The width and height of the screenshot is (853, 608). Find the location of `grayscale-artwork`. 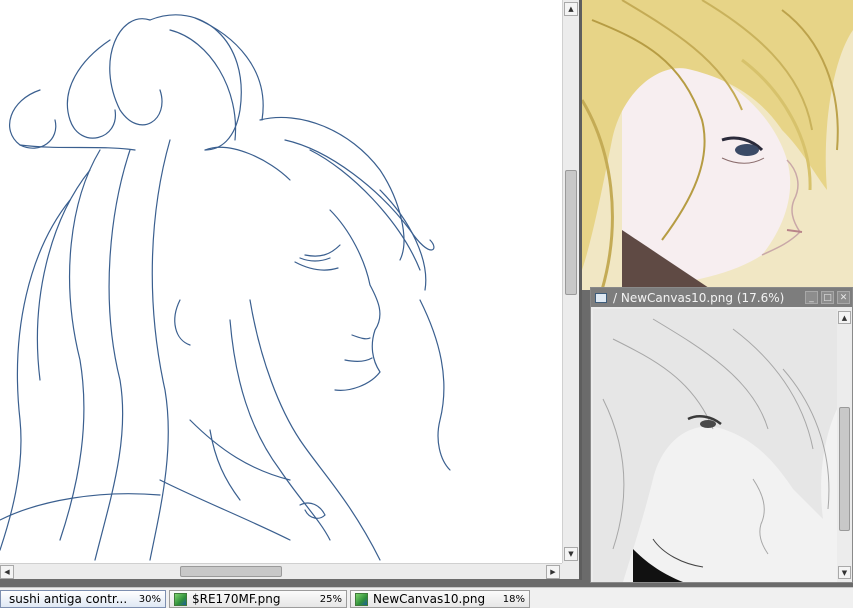

grayscale-artwork is located at coordinates (715, 445).